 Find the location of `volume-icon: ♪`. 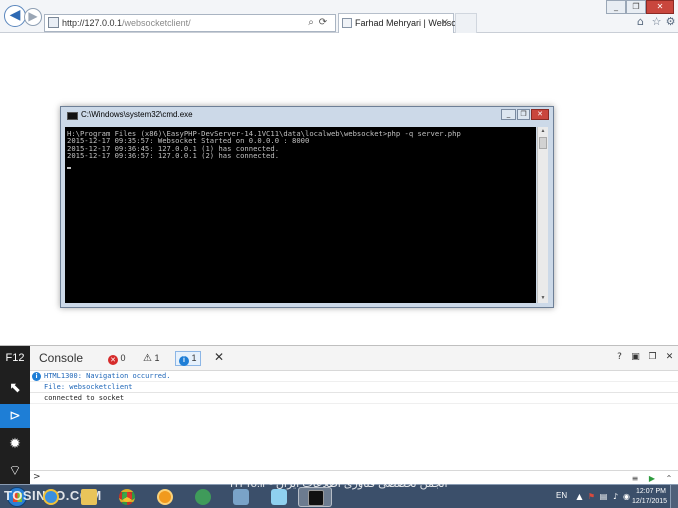

volume-icon: ♪ is located at coordinates (615, 496).